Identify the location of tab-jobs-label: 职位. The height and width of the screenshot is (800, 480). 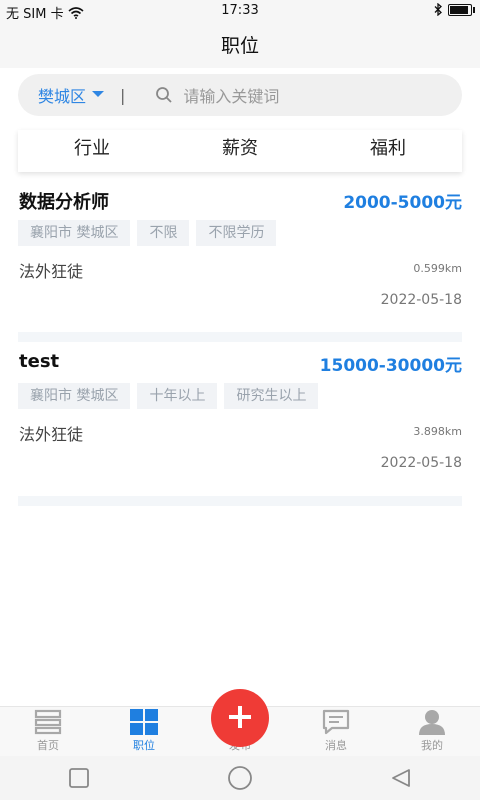
(144, 745).